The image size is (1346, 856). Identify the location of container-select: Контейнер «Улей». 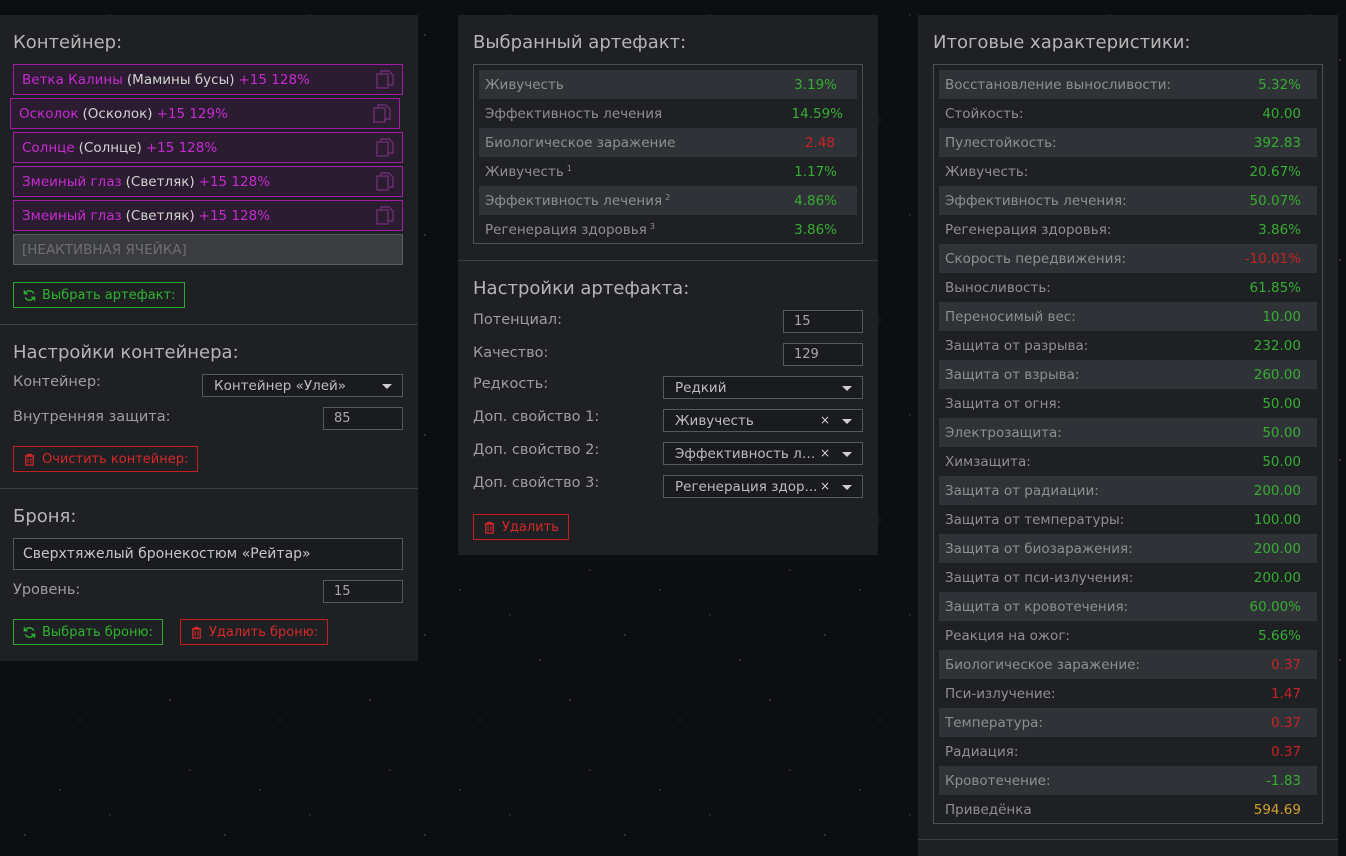
(302, 385).